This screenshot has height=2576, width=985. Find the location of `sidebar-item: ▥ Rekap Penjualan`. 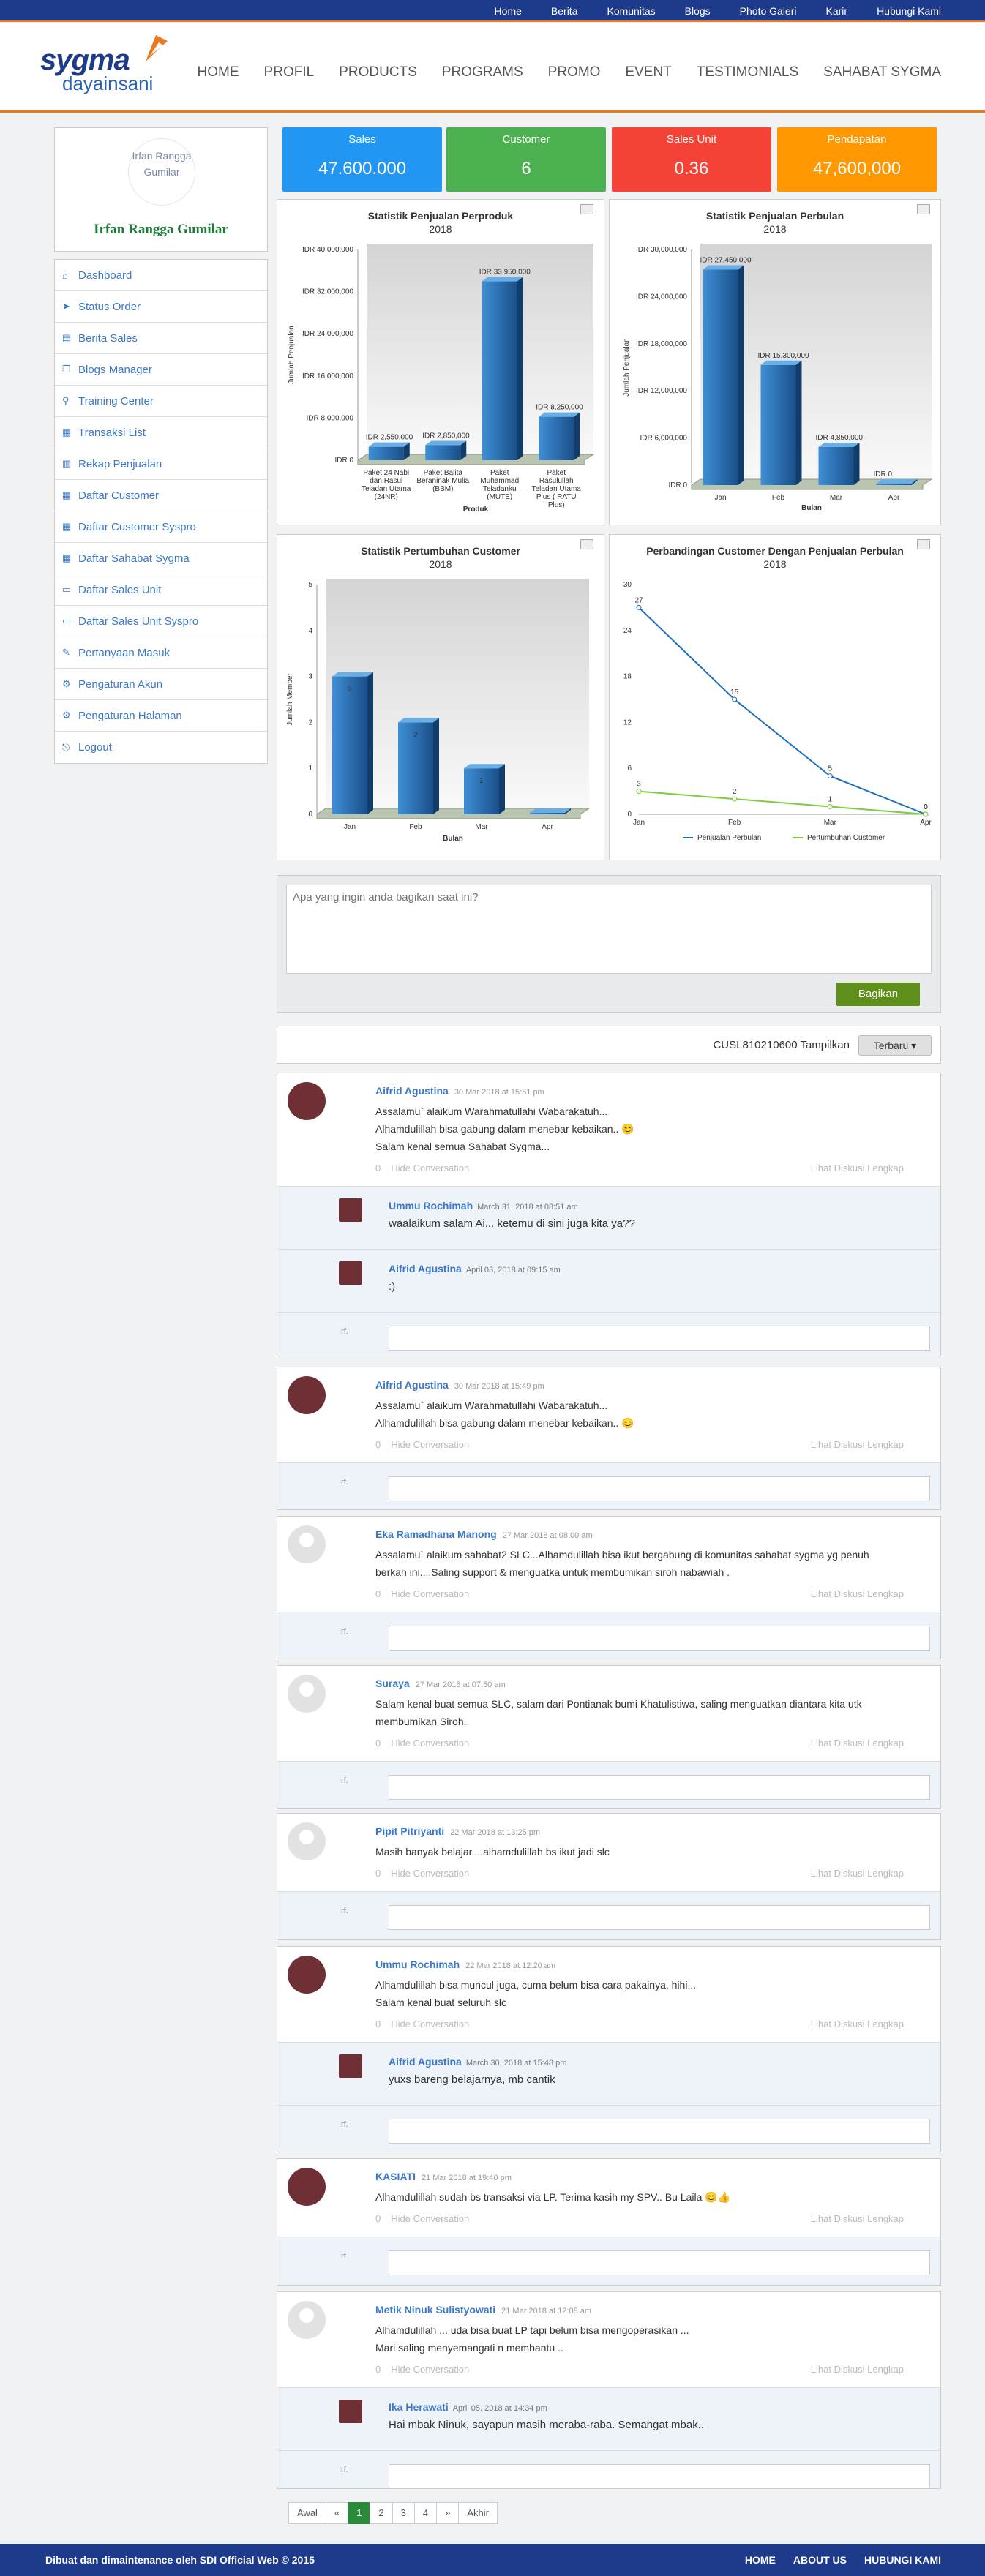

sidebar-item: ▥ Rekap Penjualan is located at coordinates (161, 464).